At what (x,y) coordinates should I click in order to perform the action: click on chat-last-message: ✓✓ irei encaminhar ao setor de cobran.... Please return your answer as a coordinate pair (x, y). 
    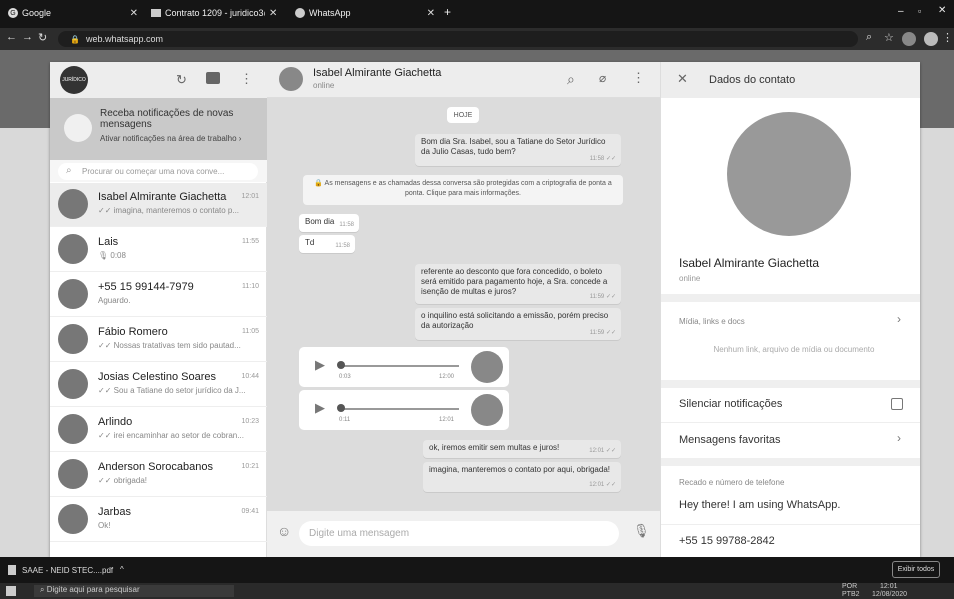
    Looking at the image, I should click on (171, 435).